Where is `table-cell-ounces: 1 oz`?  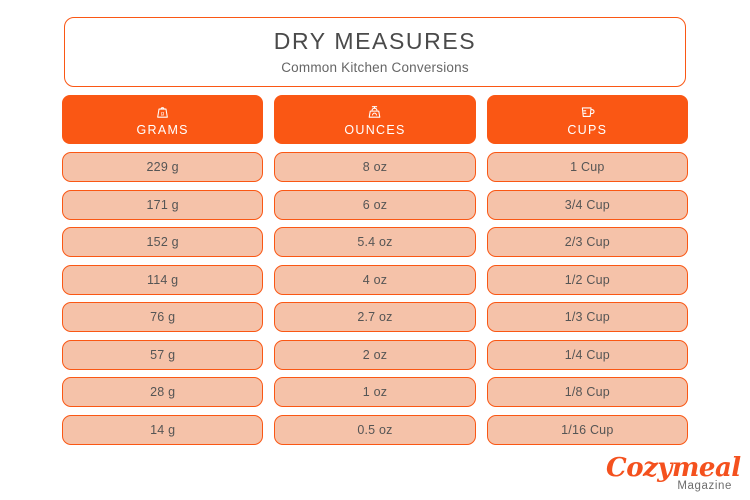
table-cell-ounces: 1 oz is located at coordinates (375, 392).